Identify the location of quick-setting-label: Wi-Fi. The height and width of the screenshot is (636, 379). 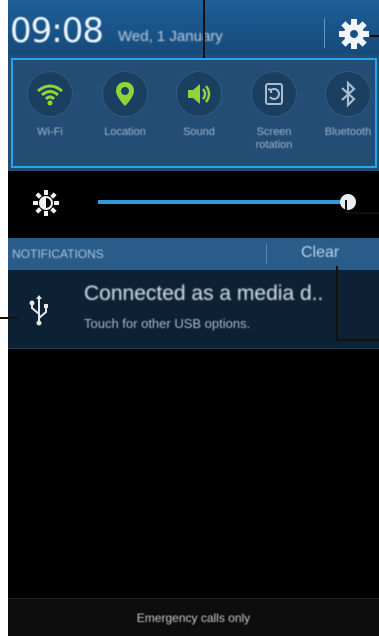
(50, 132).